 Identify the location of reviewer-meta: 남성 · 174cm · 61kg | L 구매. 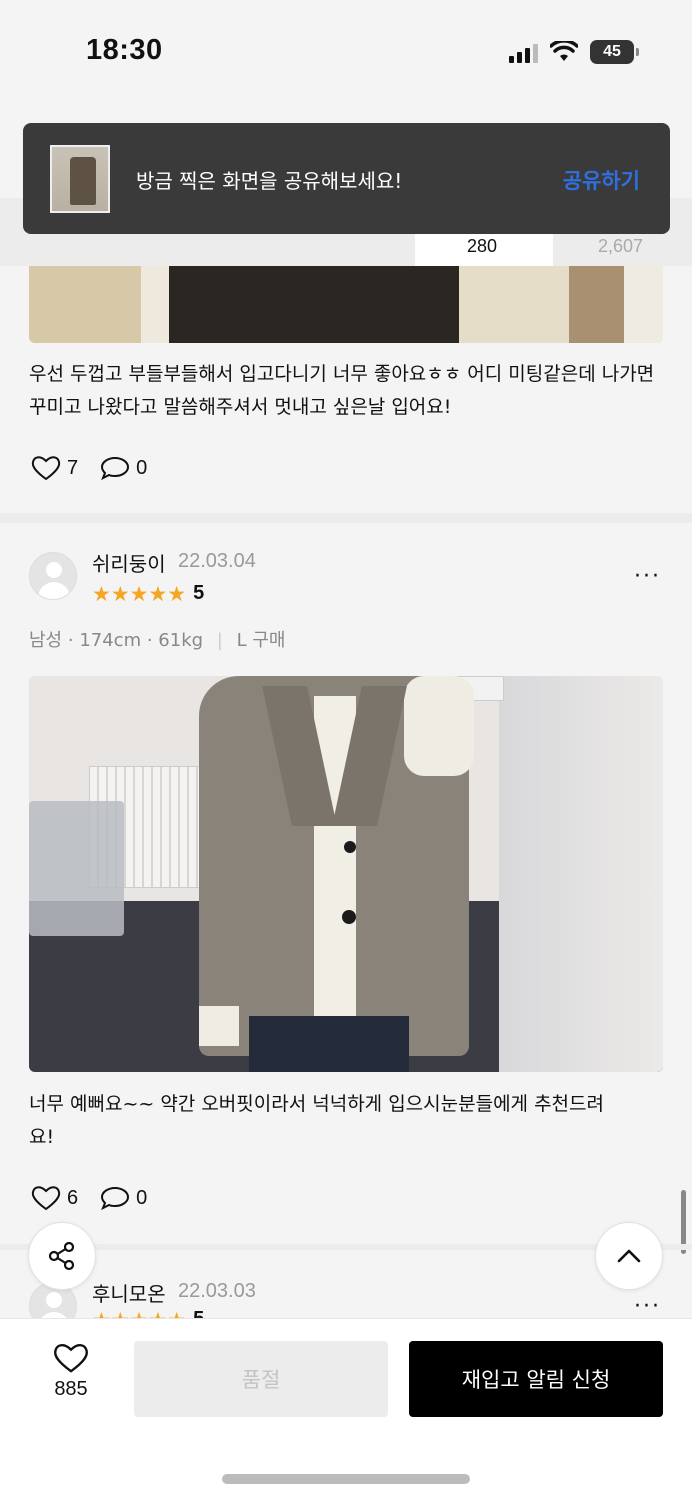
(157, 640).